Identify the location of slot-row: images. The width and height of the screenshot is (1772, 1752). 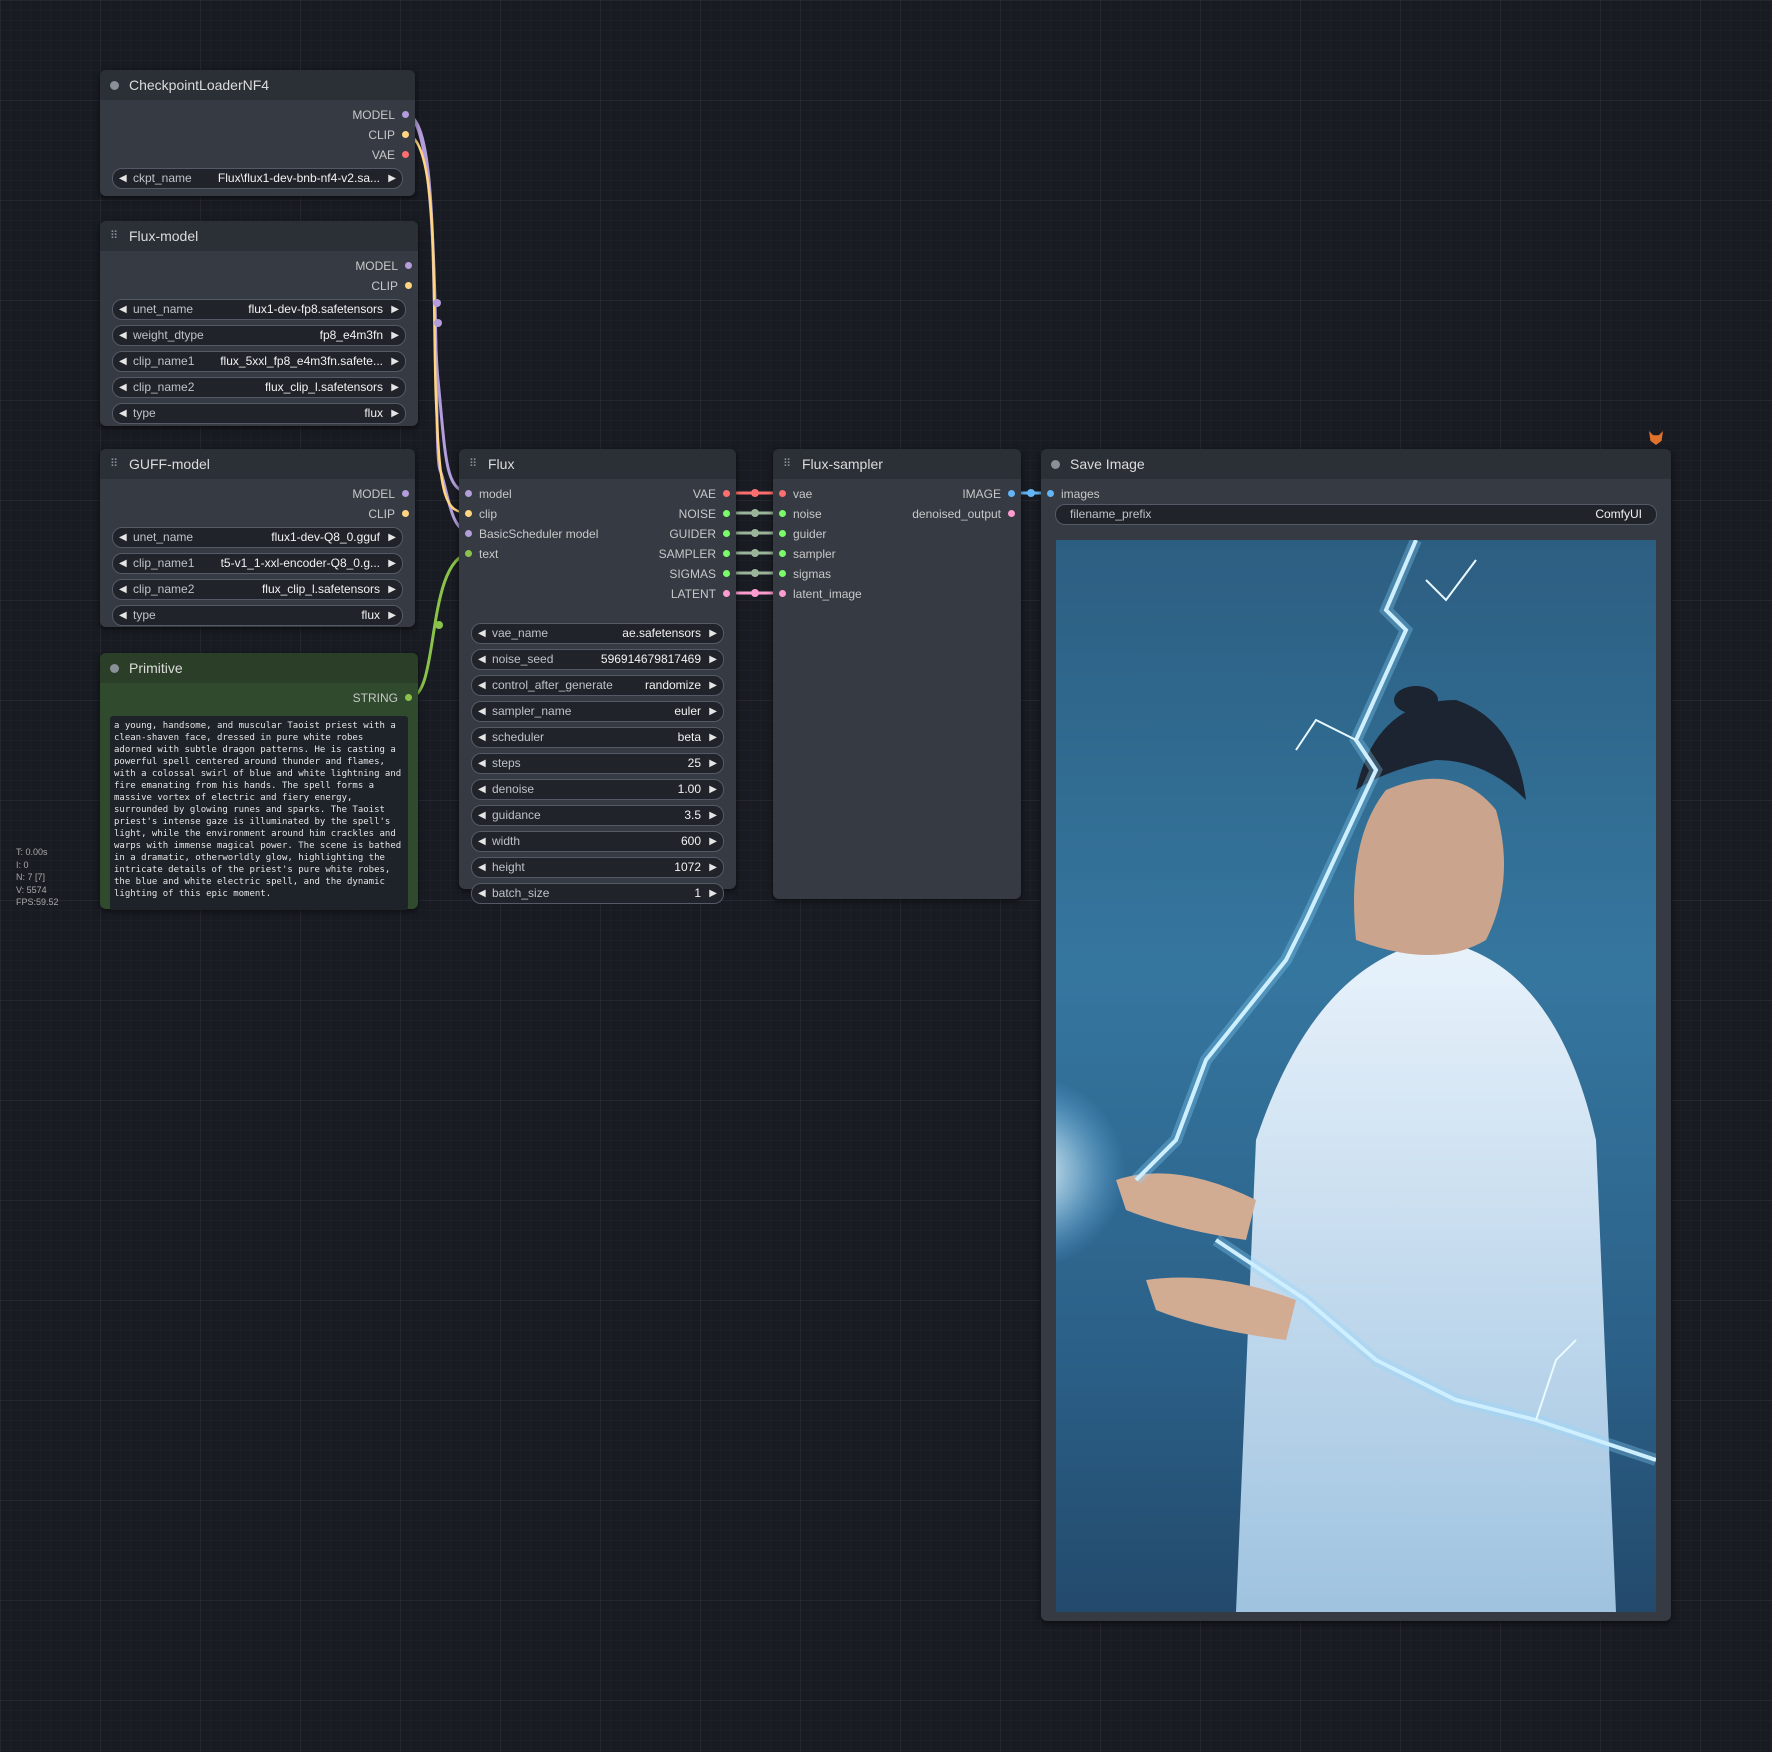
(1356, 494).